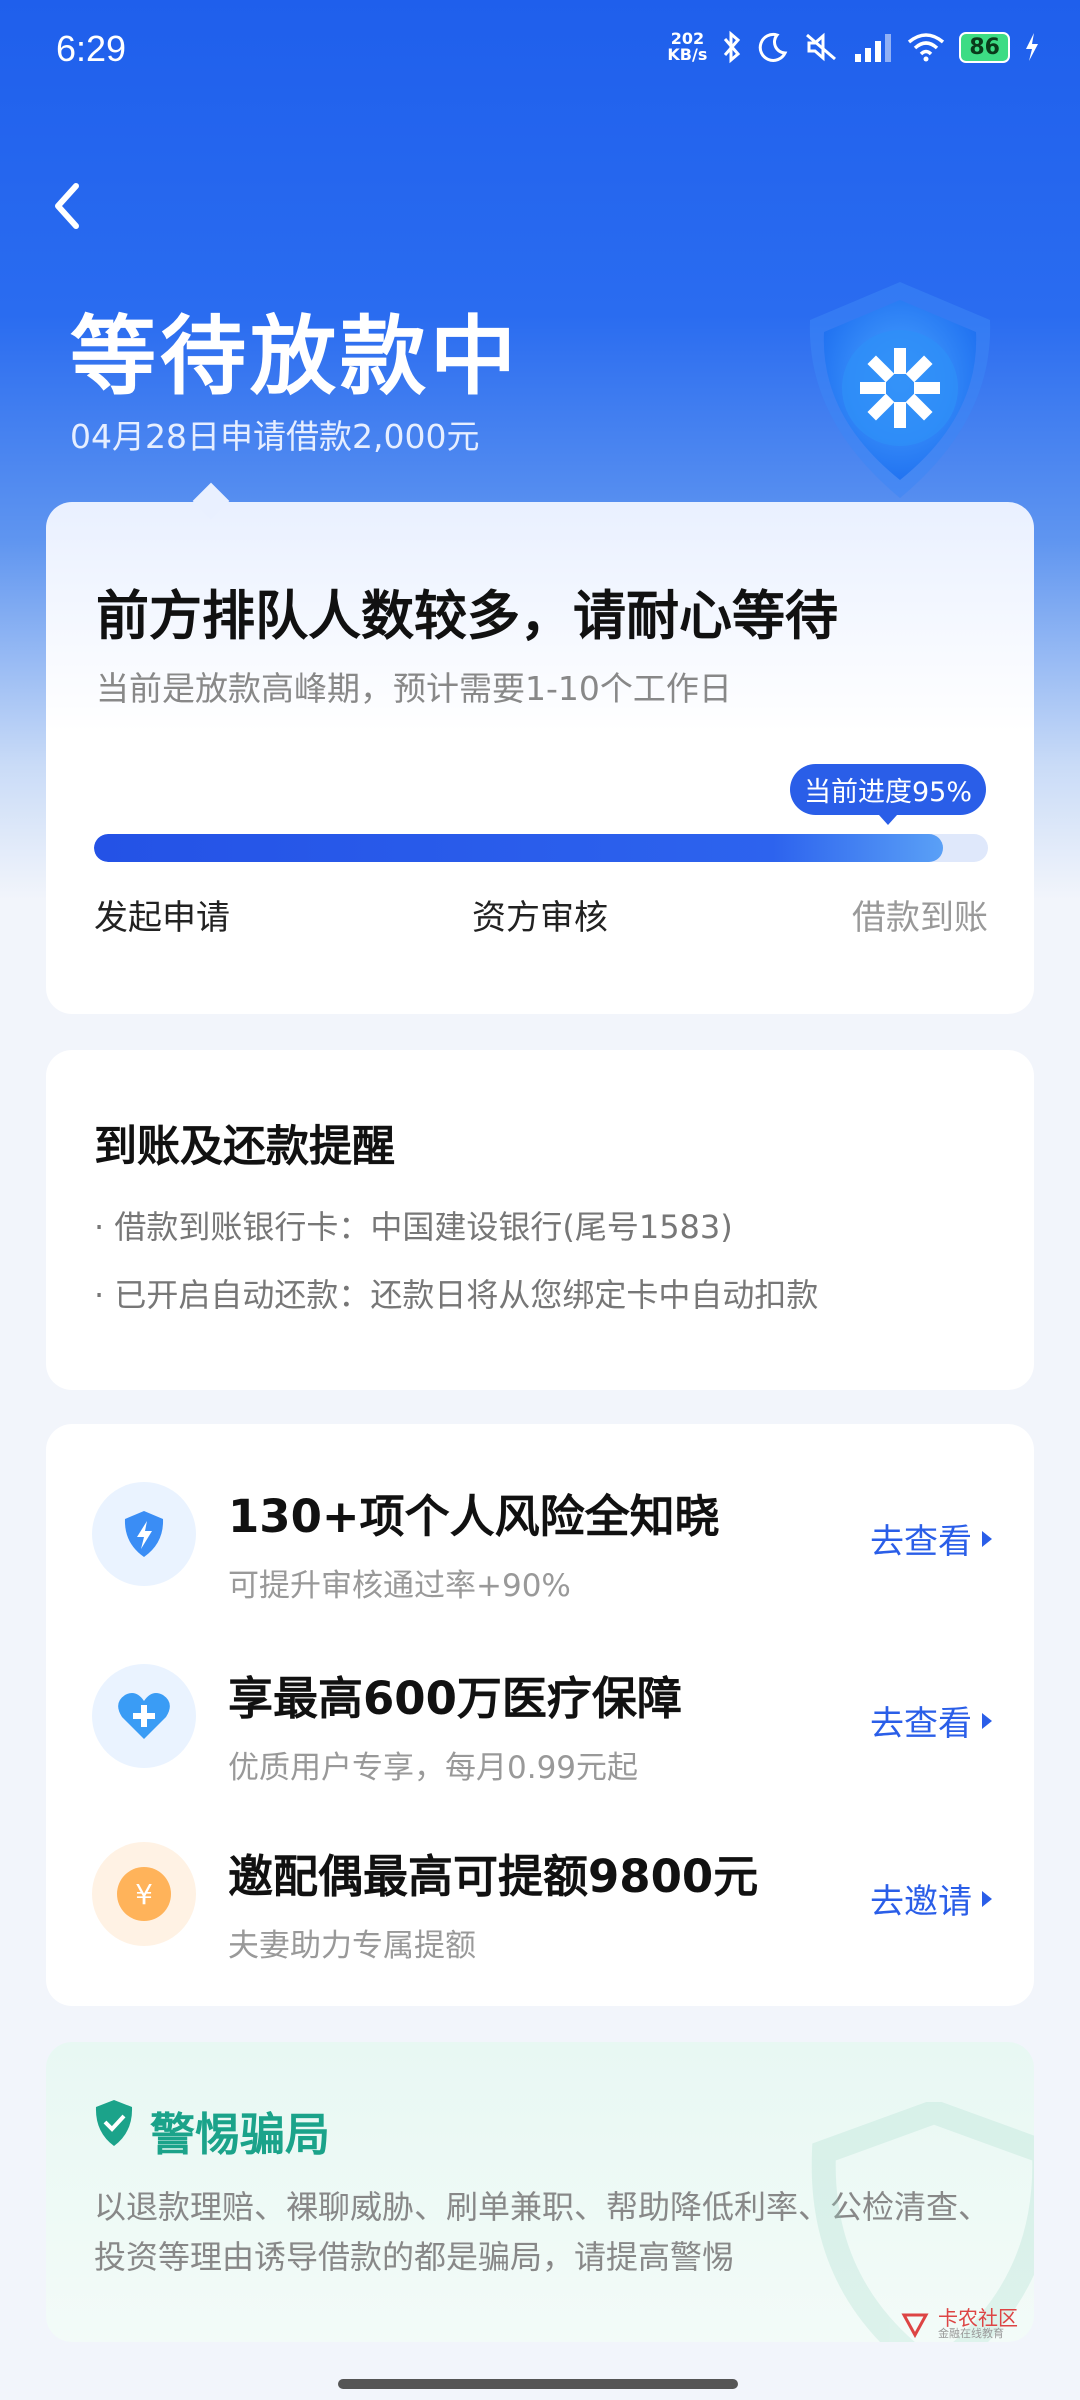  Describe the element at coordinates (433, 1768) in the screenshot. I see `service-subtitle: 优质用户专享，每月0.99元起` at that location.